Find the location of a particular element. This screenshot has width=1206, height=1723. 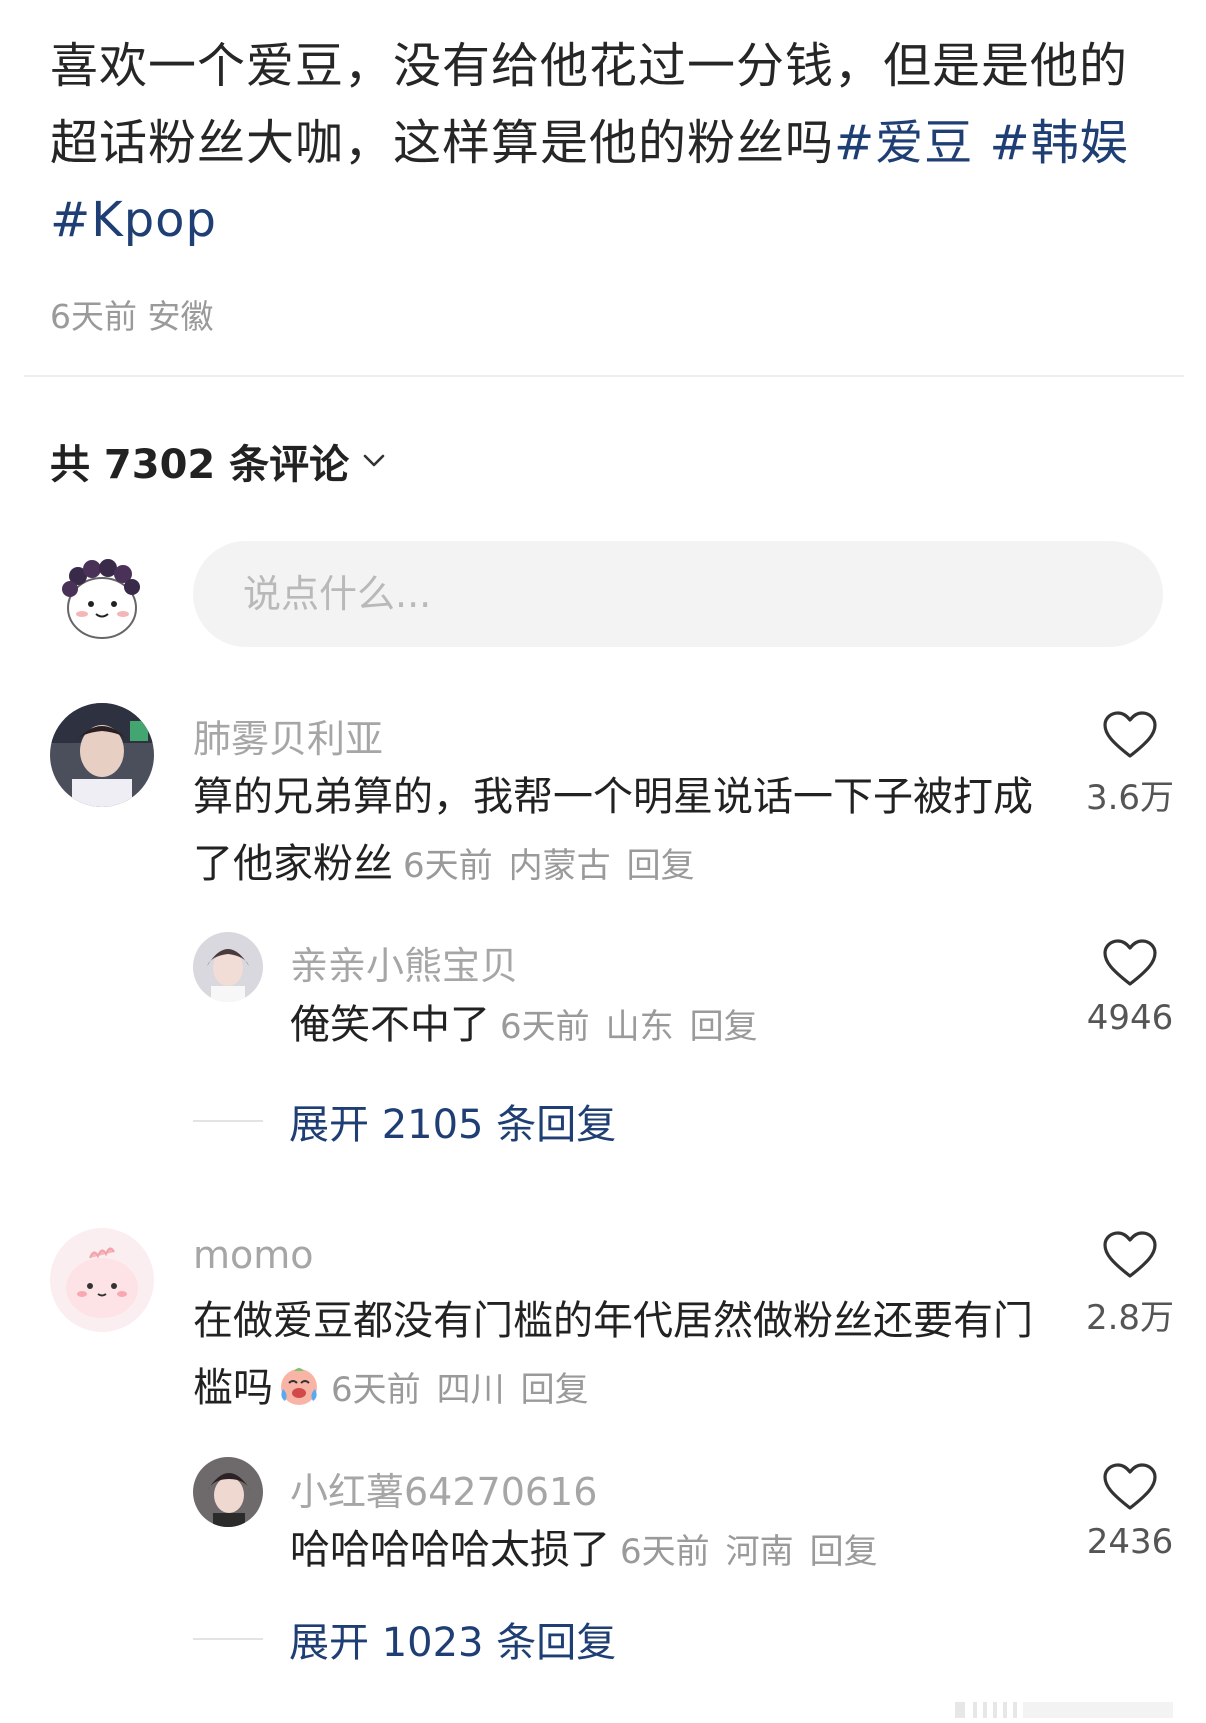

comment-count-sort: 共 7302 条评论 is located at coordinates (218, 461).